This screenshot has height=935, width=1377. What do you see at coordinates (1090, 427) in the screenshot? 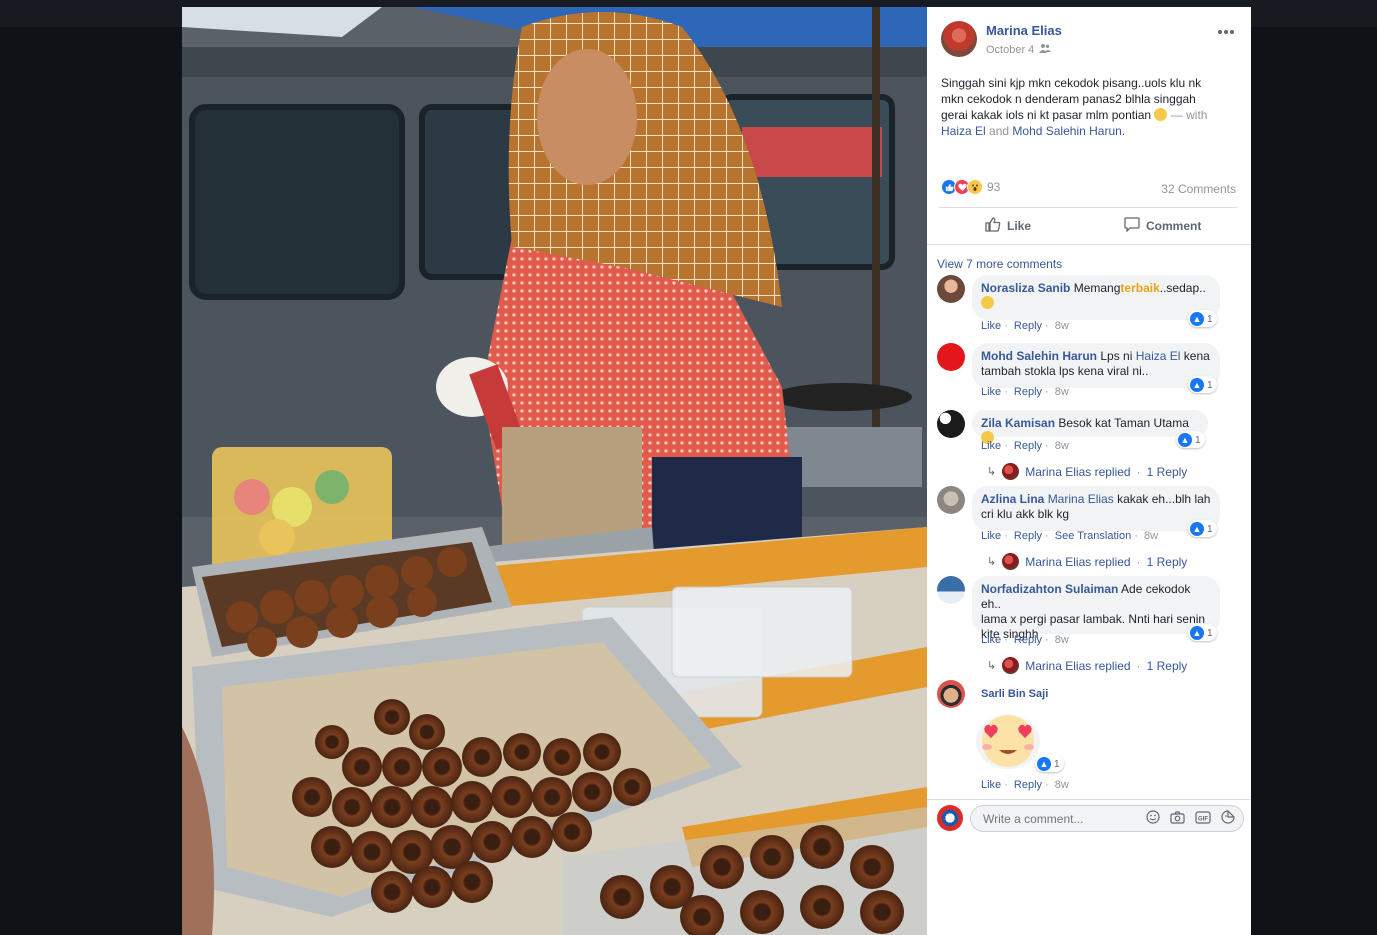
I see `comment-bubble: Zila Kamisan Besok kat Taman Utama` at bounding box center [1090, 427].